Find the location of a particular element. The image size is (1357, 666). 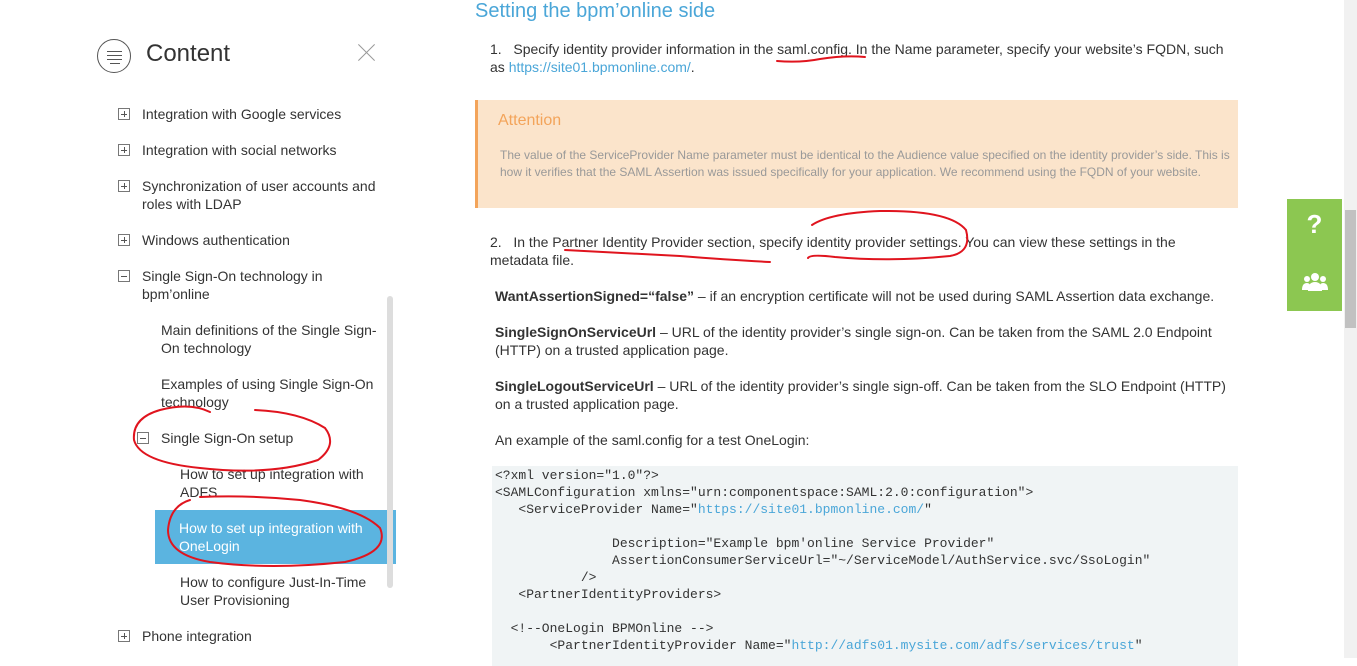

menu-icon is located at coordinates (114, 56).